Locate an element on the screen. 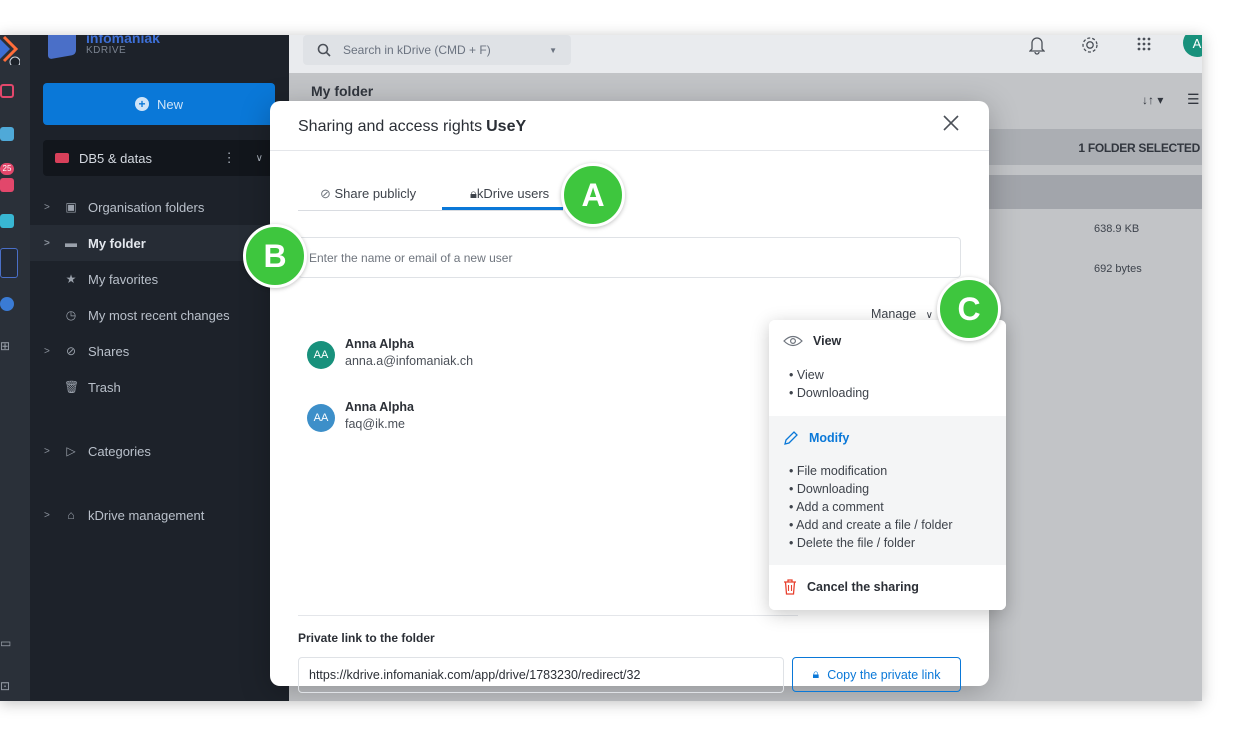 This screenshot has width=1237, height=736. plus-icon: + is located at coordinates (141, 104).